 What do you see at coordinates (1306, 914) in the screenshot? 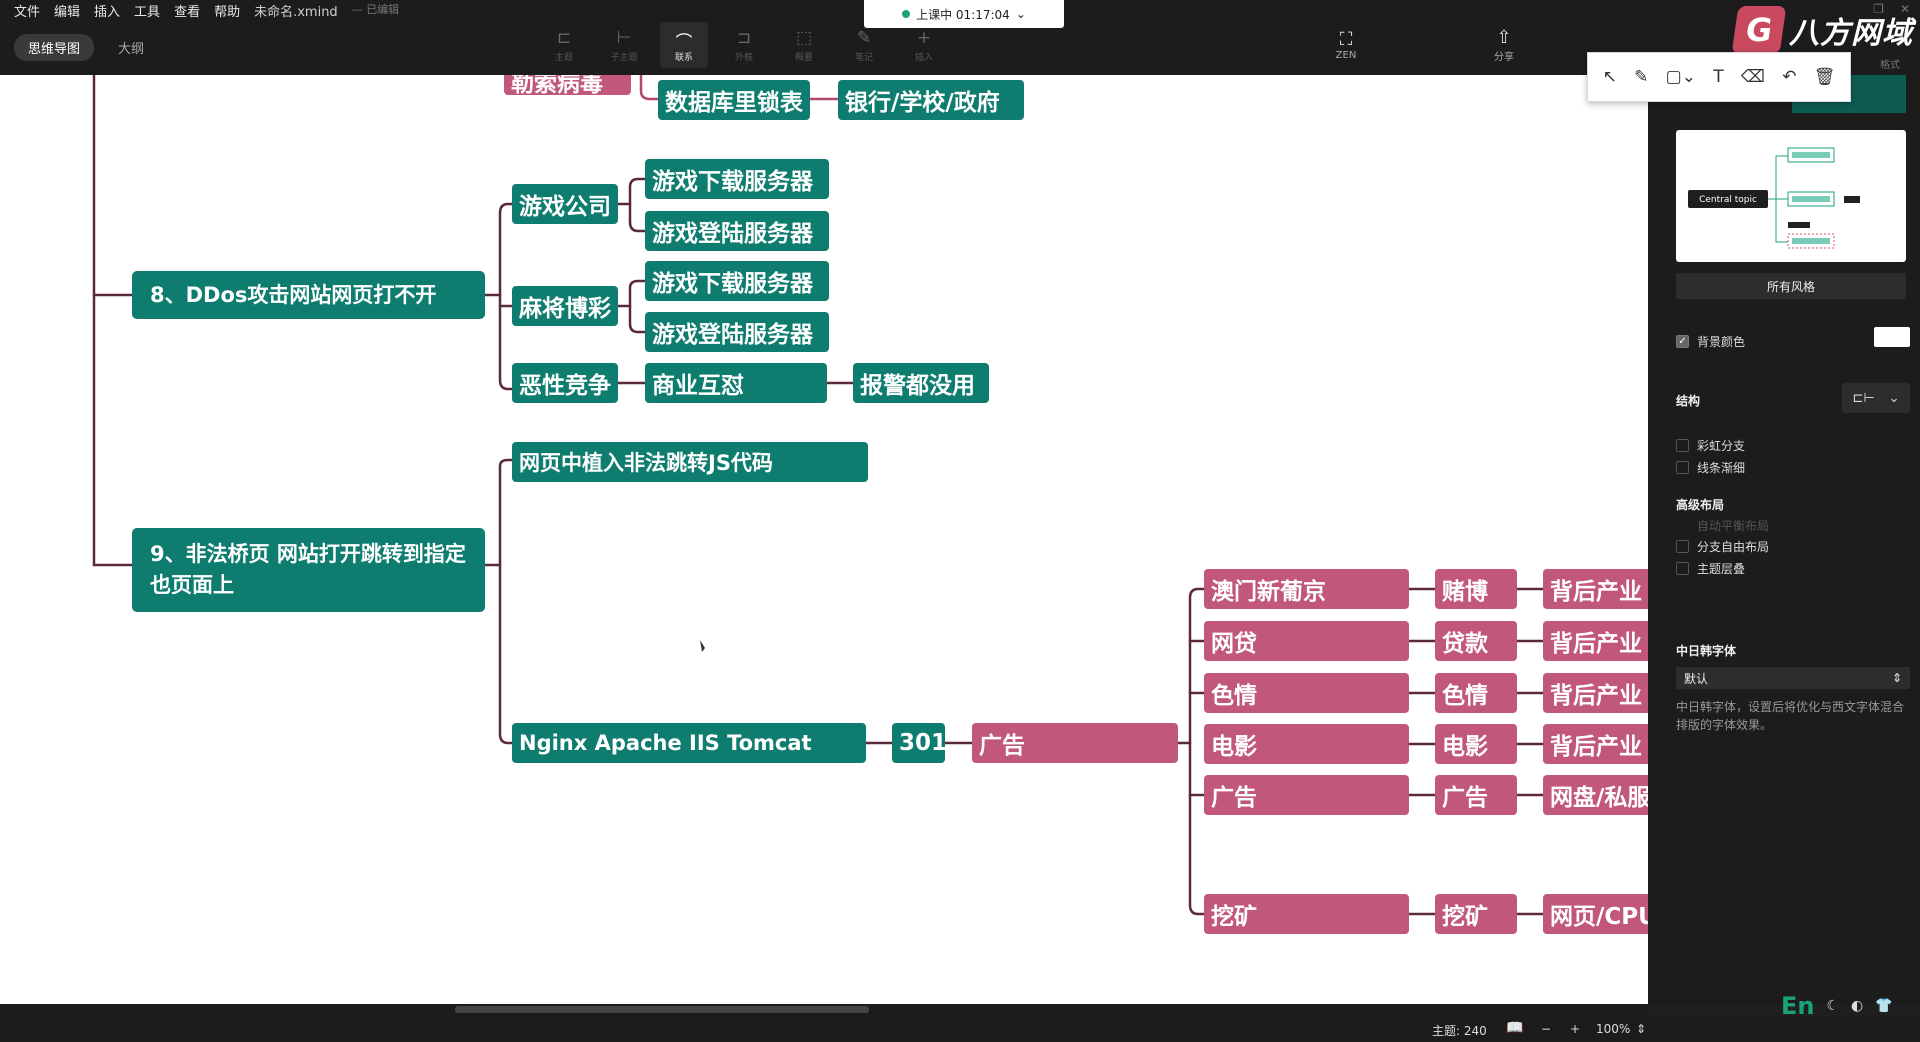
I see `topic-mining: 挖矿` at bounding box center [1306, 914].